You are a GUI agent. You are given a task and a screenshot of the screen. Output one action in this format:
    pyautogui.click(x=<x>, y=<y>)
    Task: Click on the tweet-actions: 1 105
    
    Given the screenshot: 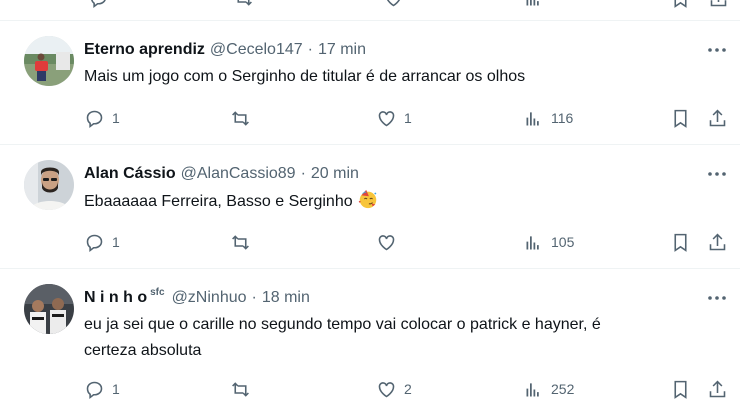 What is the action you would take?
    pyautogui.click(x=412, y=242)
    